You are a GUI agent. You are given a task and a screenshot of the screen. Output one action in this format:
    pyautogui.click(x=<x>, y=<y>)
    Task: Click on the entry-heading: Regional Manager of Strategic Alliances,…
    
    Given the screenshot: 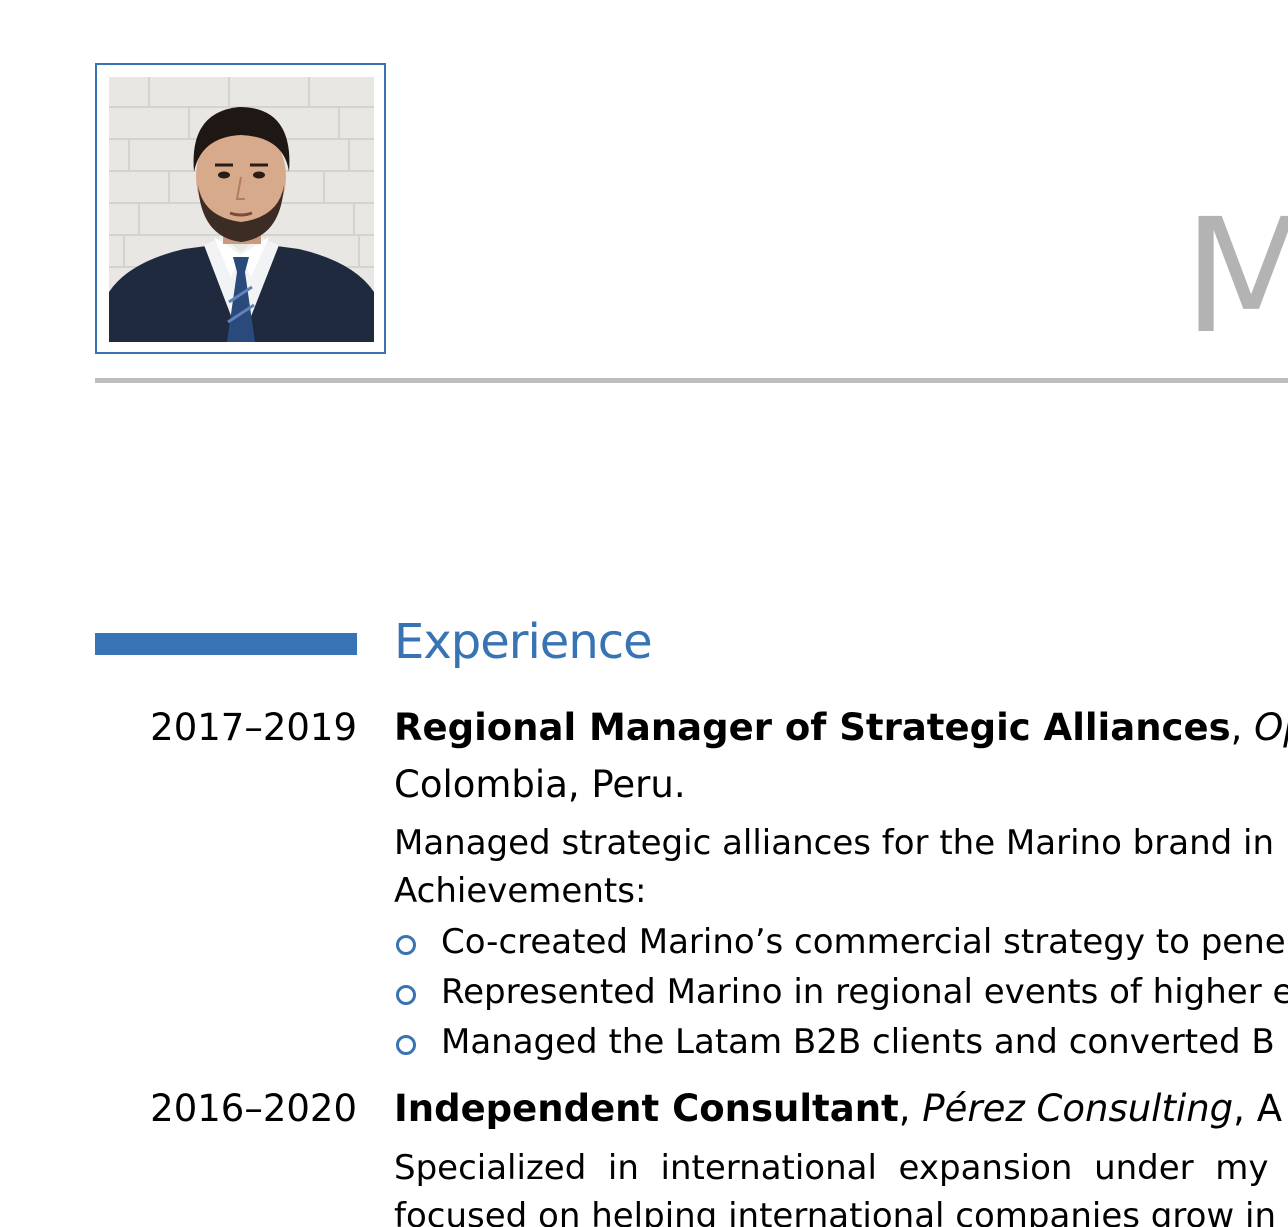 What is the action you would take?
    pyautogui.click(x=841, y=728)
    